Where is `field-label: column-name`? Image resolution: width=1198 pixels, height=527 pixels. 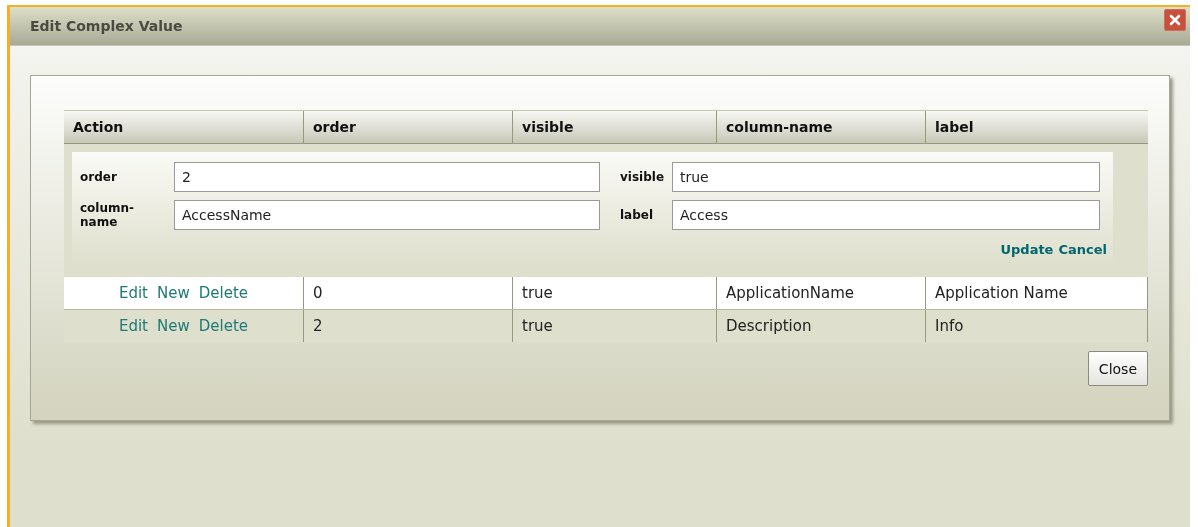
field-label: column-name is located at coordinates (108, 215).